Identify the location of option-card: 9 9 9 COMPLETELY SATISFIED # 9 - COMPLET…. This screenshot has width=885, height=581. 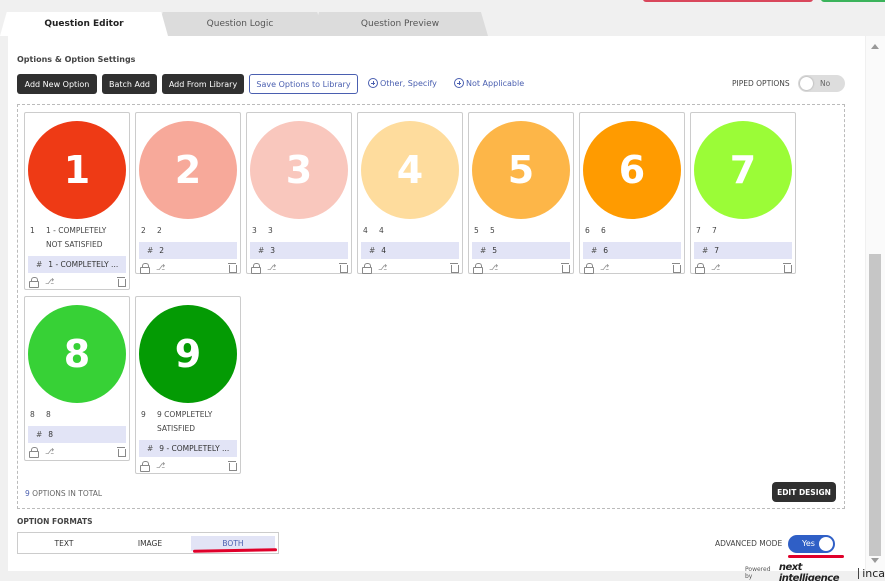
(188, 385).